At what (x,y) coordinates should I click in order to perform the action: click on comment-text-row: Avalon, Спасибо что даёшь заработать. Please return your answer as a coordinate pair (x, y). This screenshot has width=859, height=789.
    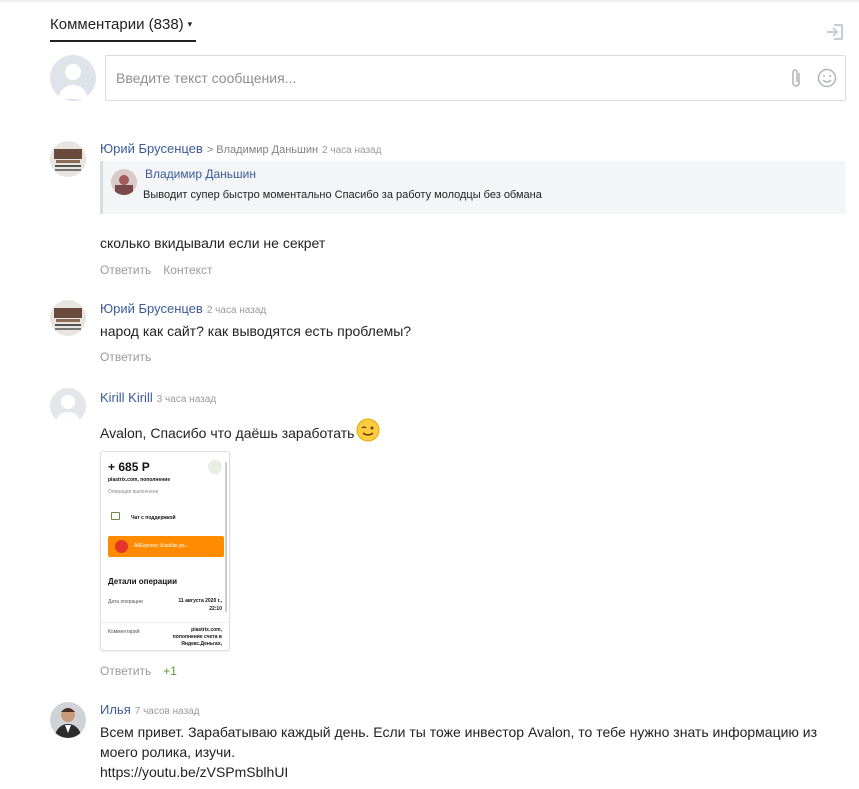
    Looking at the image, I should click on (240, 430).